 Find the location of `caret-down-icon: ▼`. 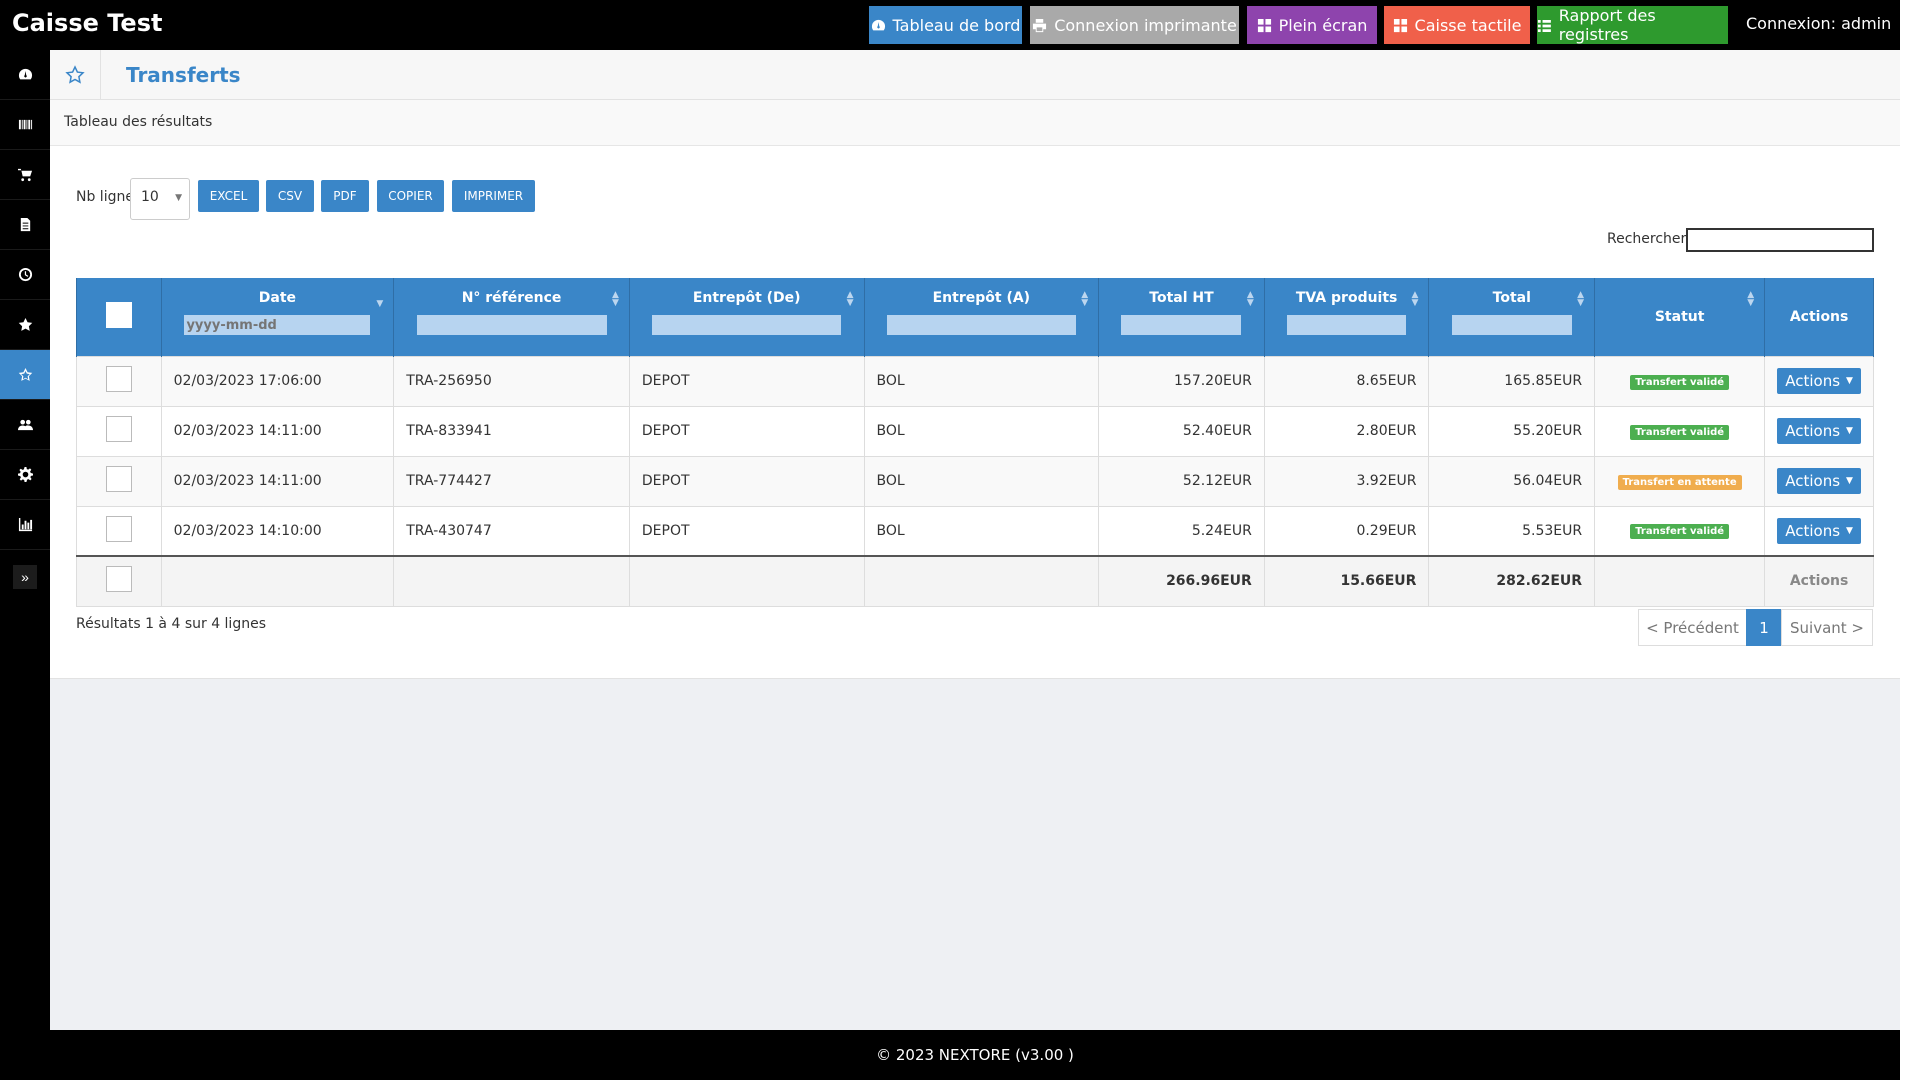

caret-down-icon: ▼ is located at coordinates (1849, 530).